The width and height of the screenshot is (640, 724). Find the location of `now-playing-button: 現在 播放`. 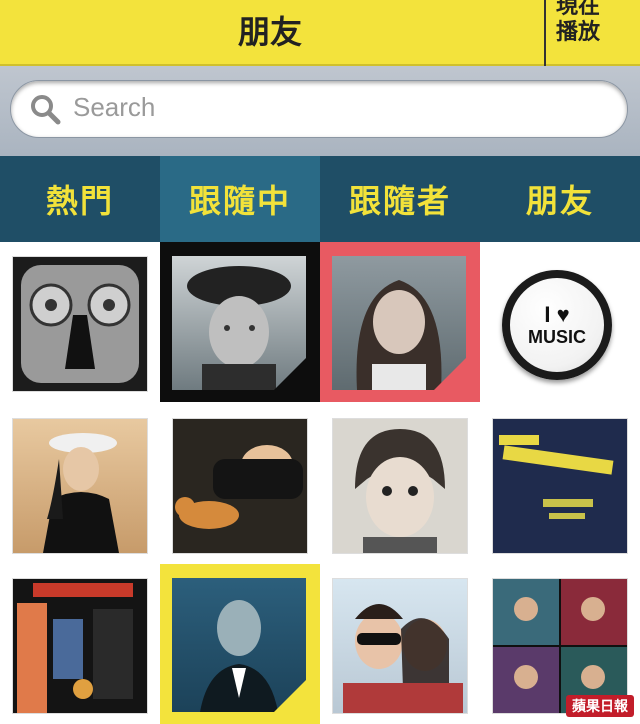

now-playing-button: 現在 播放 is located at coordinates (596, 23).